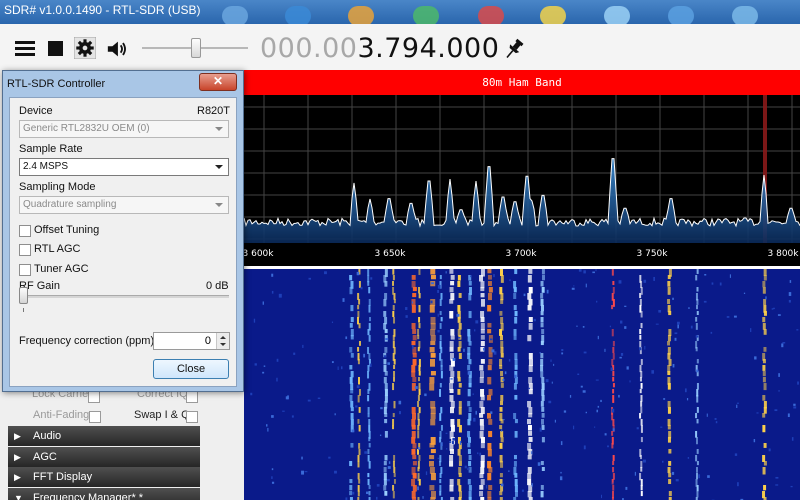 The width and height of the screenshot is (800, 500). I want to click on sample-rate-dropdown: 2.4 MSPS, so click(124, 167).